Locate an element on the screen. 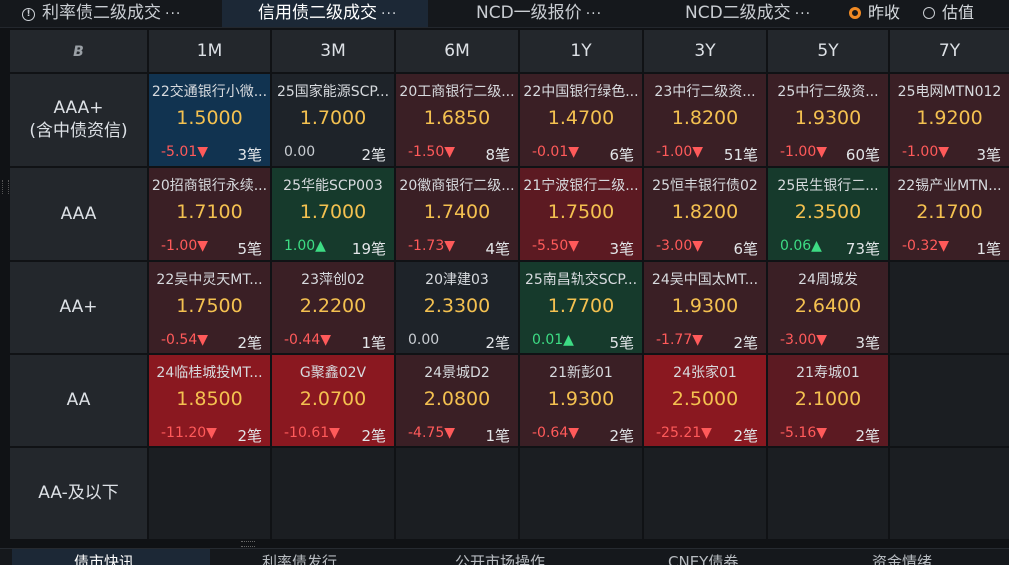  bp-change: -0.64▼ is located at coordinates (555, 433).